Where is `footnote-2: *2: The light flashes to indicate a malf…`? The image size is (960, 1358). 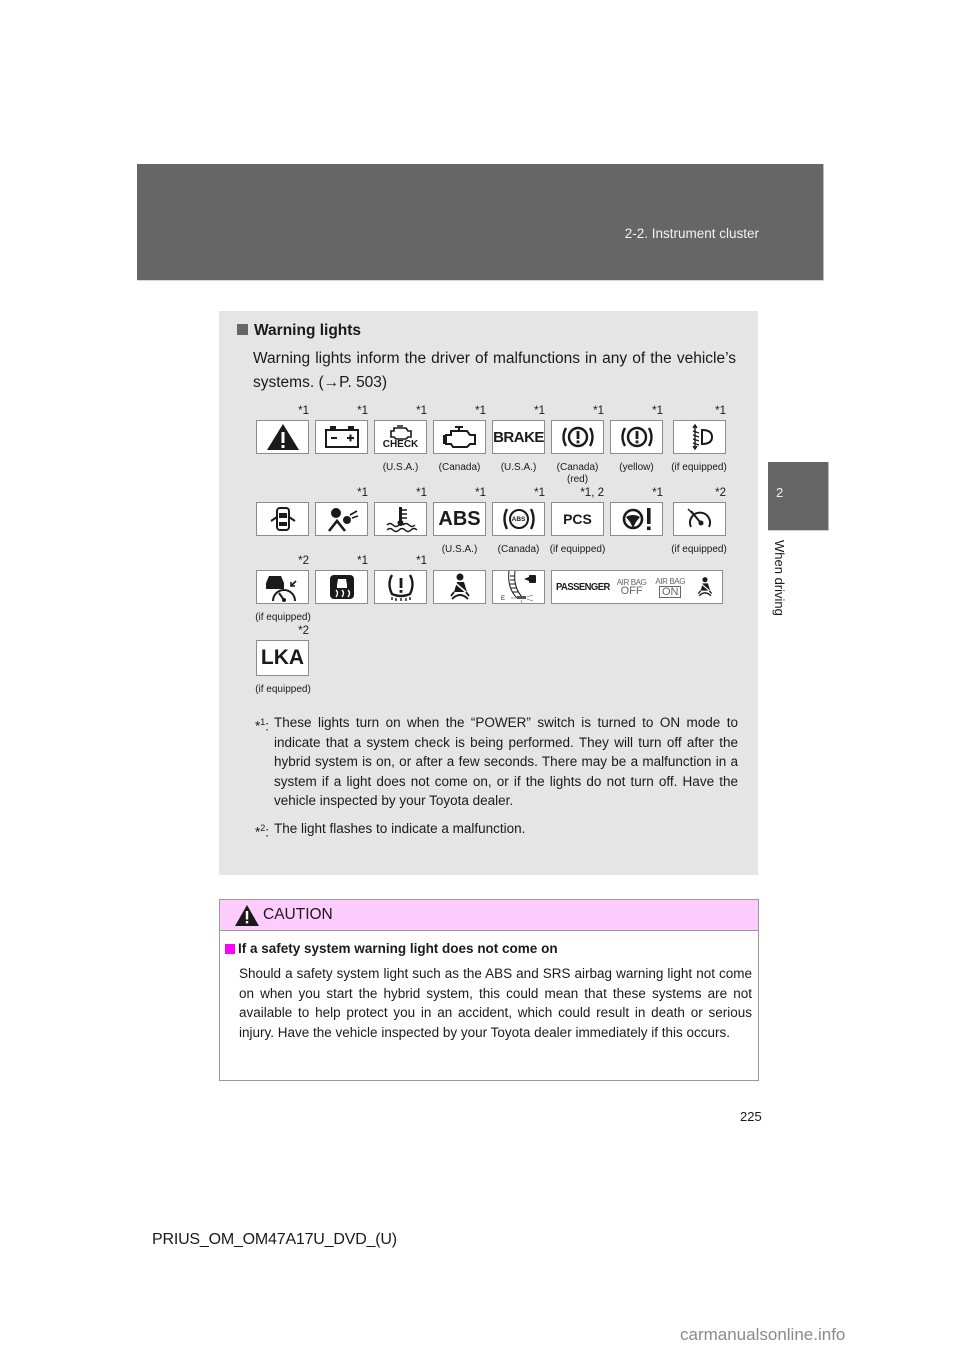 footnote-2: *2: The light flashes to indicate a malf… is located at coordinates (496, 829).